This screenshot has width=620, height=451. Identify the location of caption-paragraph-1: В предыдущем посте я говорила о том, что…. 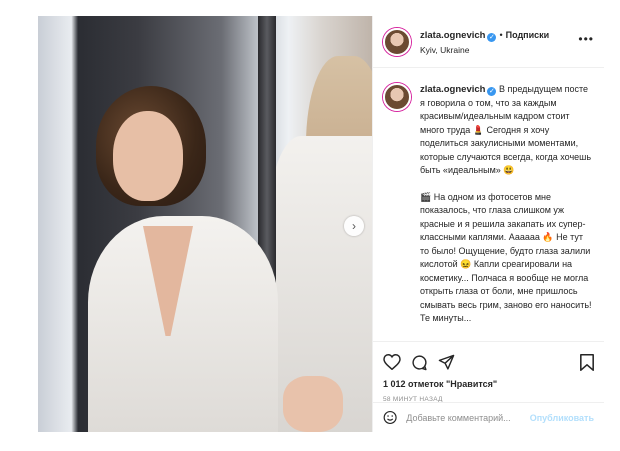
(506, 129).